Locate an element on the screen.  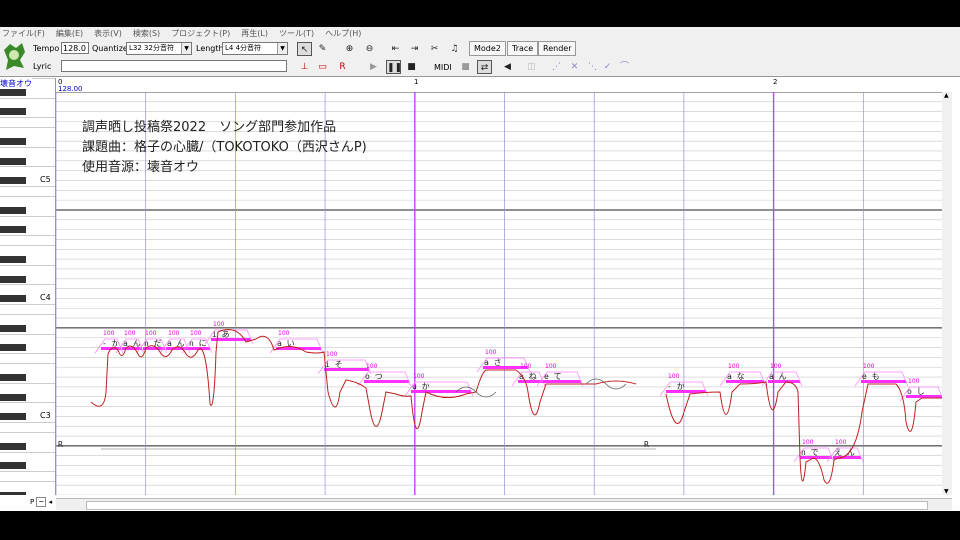
horizontal-scrollbar is located at coordinates (504, 504).